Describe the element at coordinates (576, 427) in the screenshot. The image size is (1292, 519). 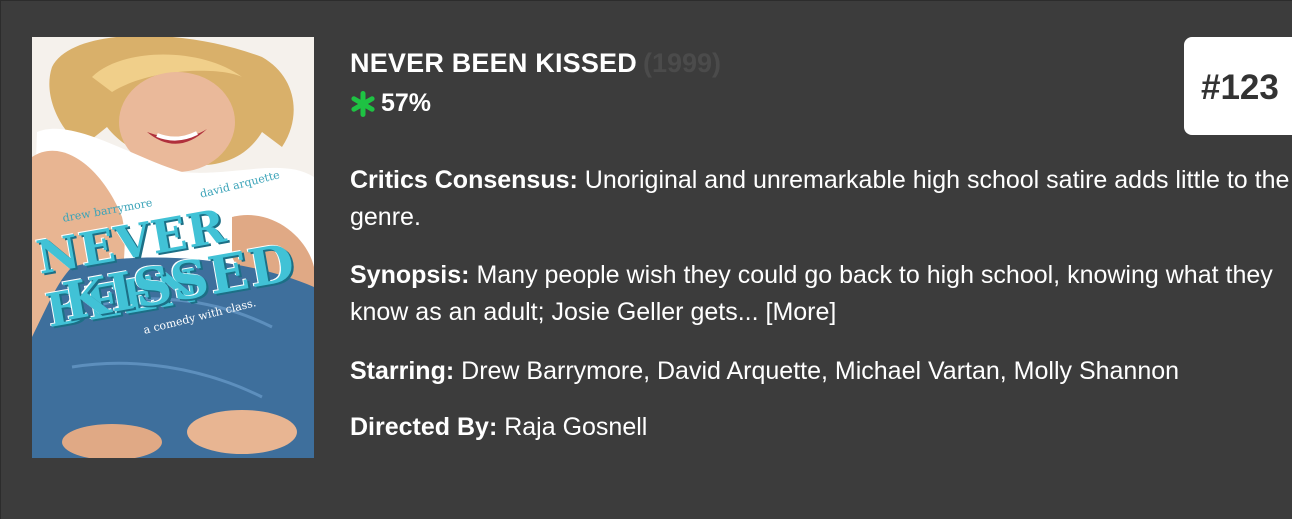
I see `directed-by-text: Raja Gosnell` at that location.